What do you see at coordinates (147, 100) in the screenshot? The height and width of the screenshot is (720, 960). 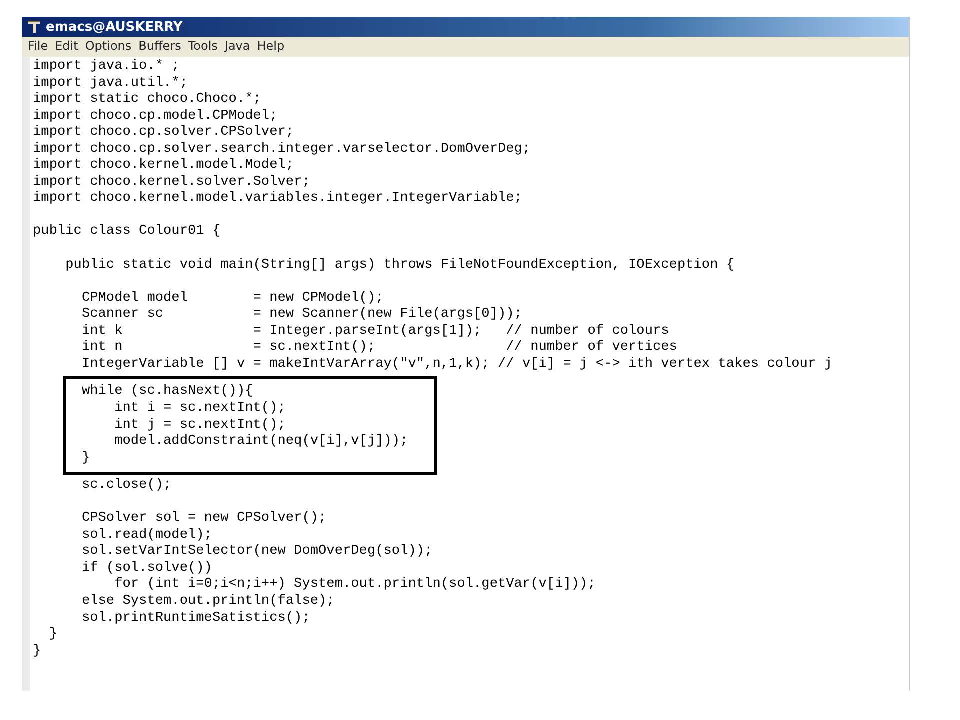 I see `code-line: import static choco.Choco.*;` at bounding box center [147, 100].